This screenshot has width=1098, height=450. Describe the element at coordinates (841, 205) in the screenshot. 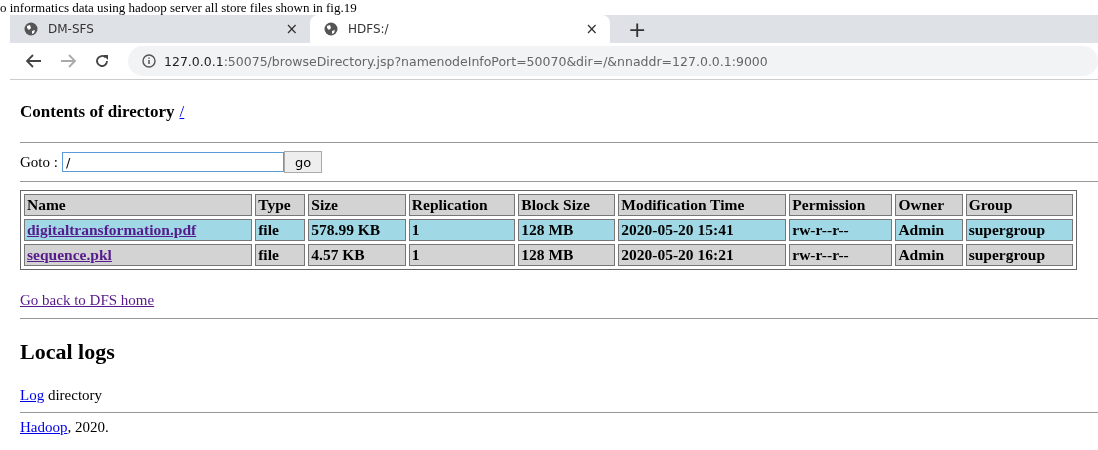

I see `column-header: Permission` at that location.